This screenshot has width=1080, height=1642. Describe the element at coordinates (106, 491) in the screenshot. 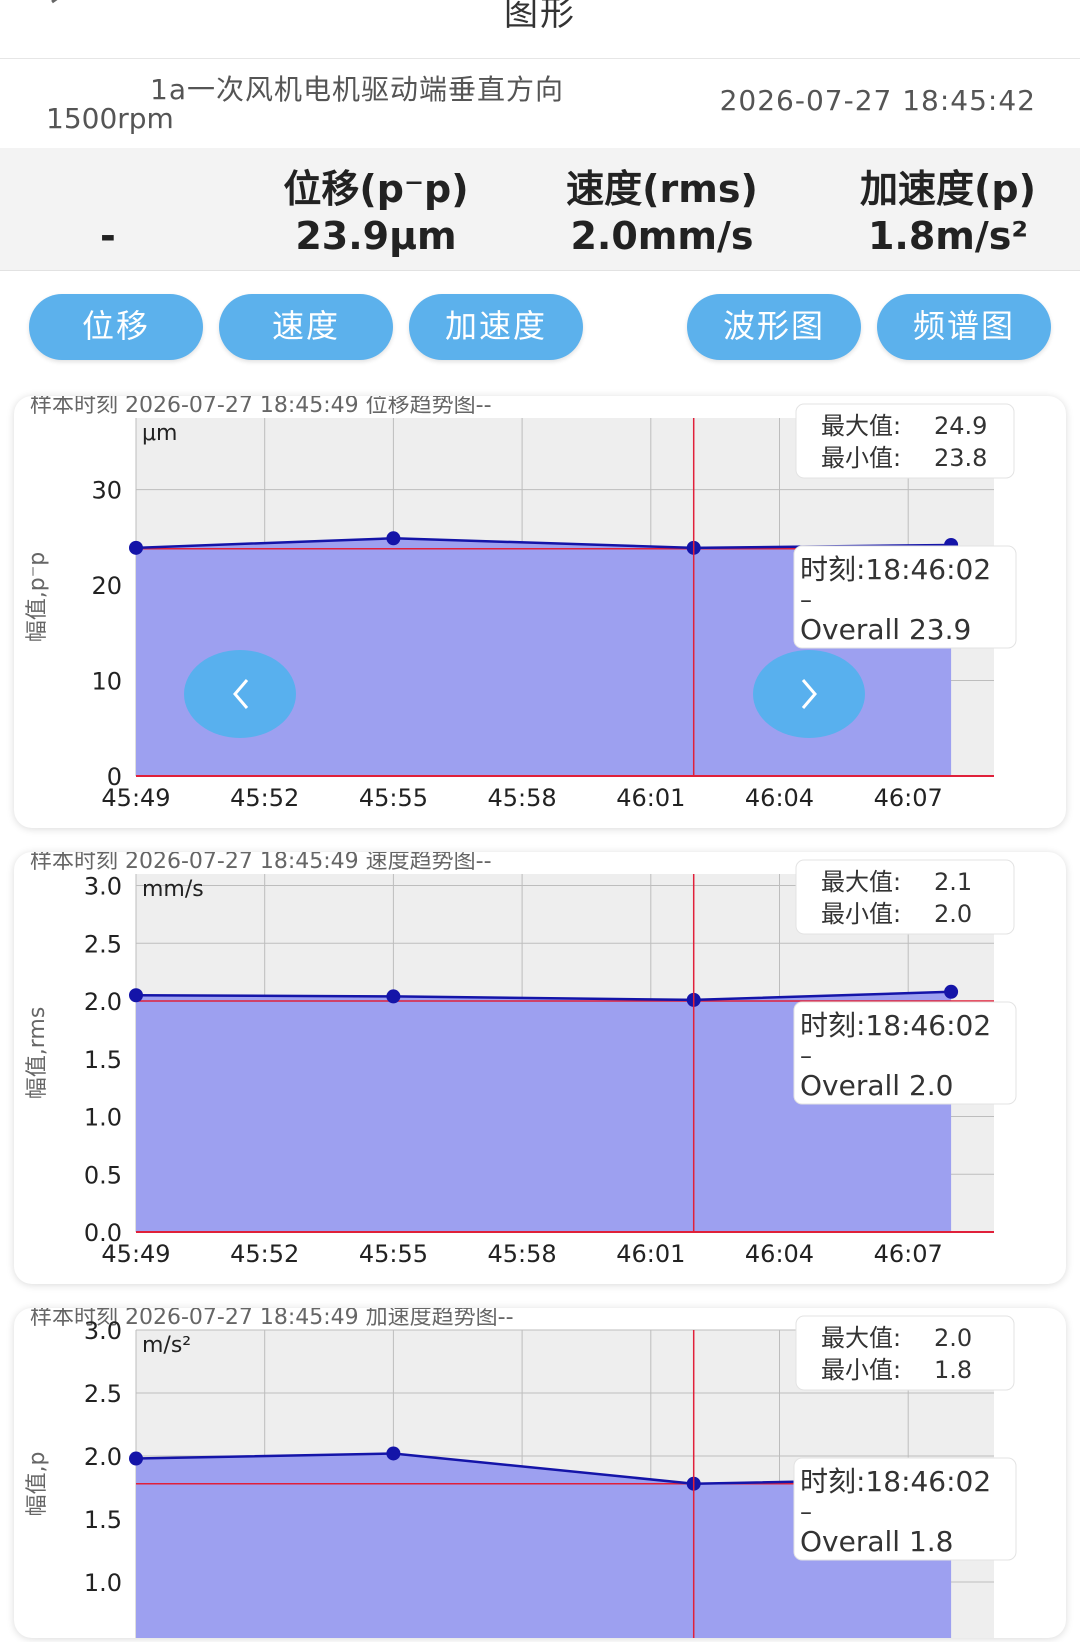

I see `y-tick-label: 30` at that location.